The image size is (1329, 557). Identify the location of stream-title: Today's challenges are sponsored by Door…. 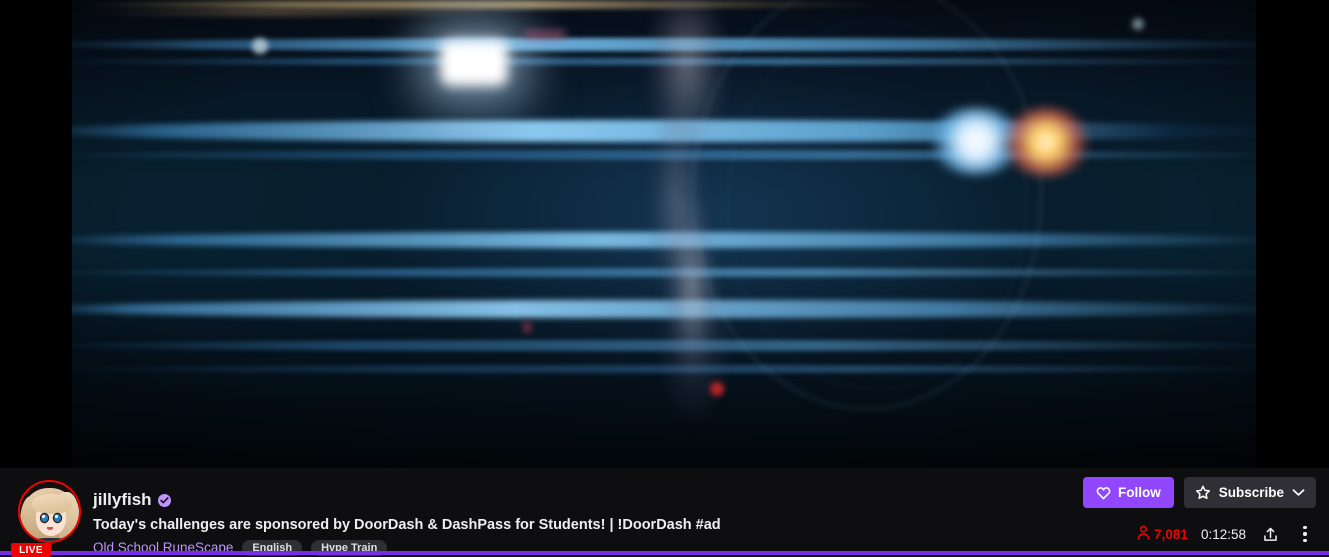
(407, 525).